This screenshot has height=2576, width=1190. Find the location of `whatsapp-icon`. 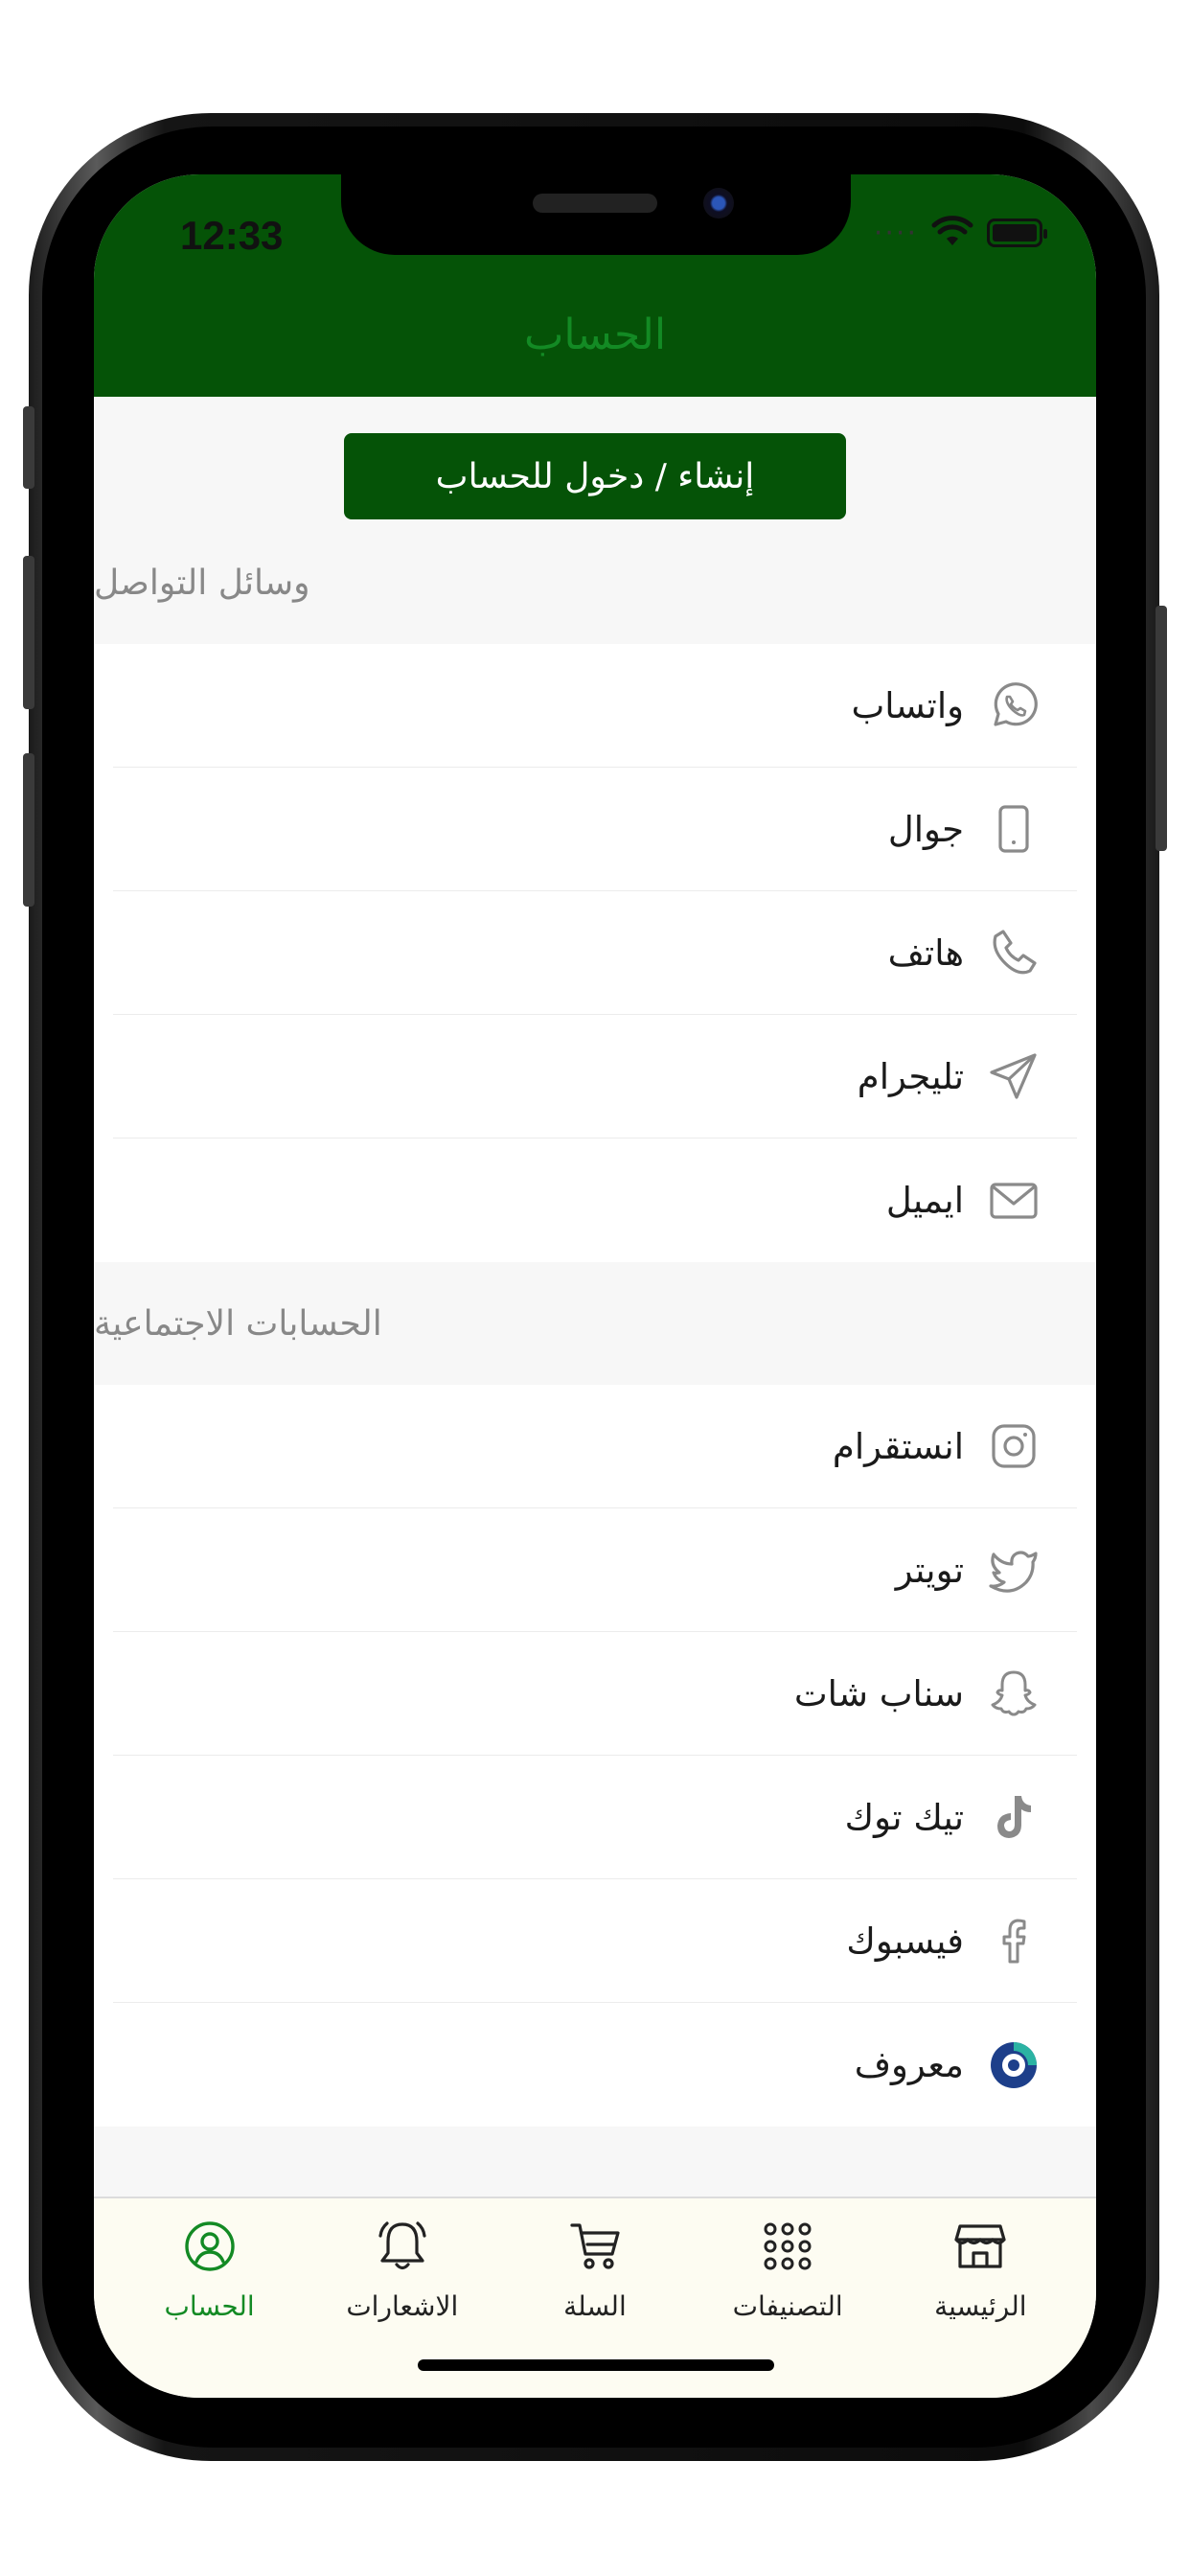

whatsapp-icon is located at coordinates (1014, 705).